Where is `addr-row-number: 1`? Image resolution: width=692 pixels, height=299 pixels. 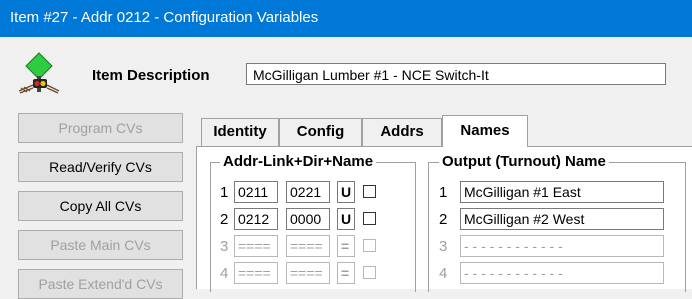 addr-row-number: 1 is located at coordinates (224, 192).